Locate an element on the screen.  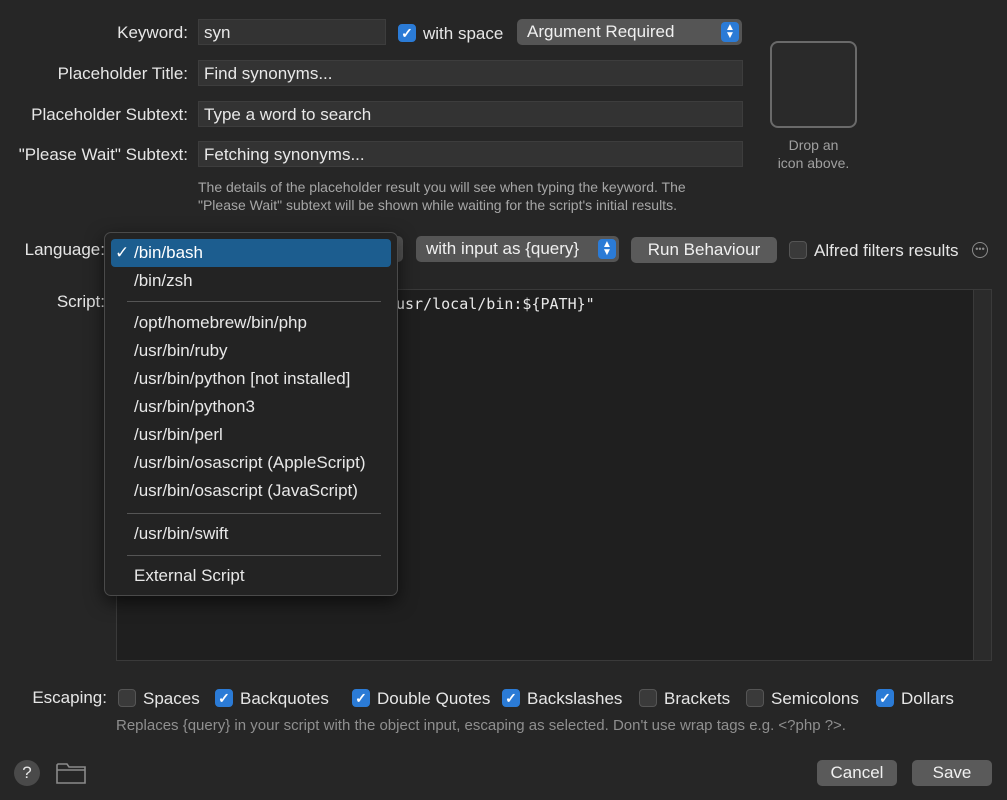
icon-well-caption-line1: Drop an is located at coordinates (813, 145).